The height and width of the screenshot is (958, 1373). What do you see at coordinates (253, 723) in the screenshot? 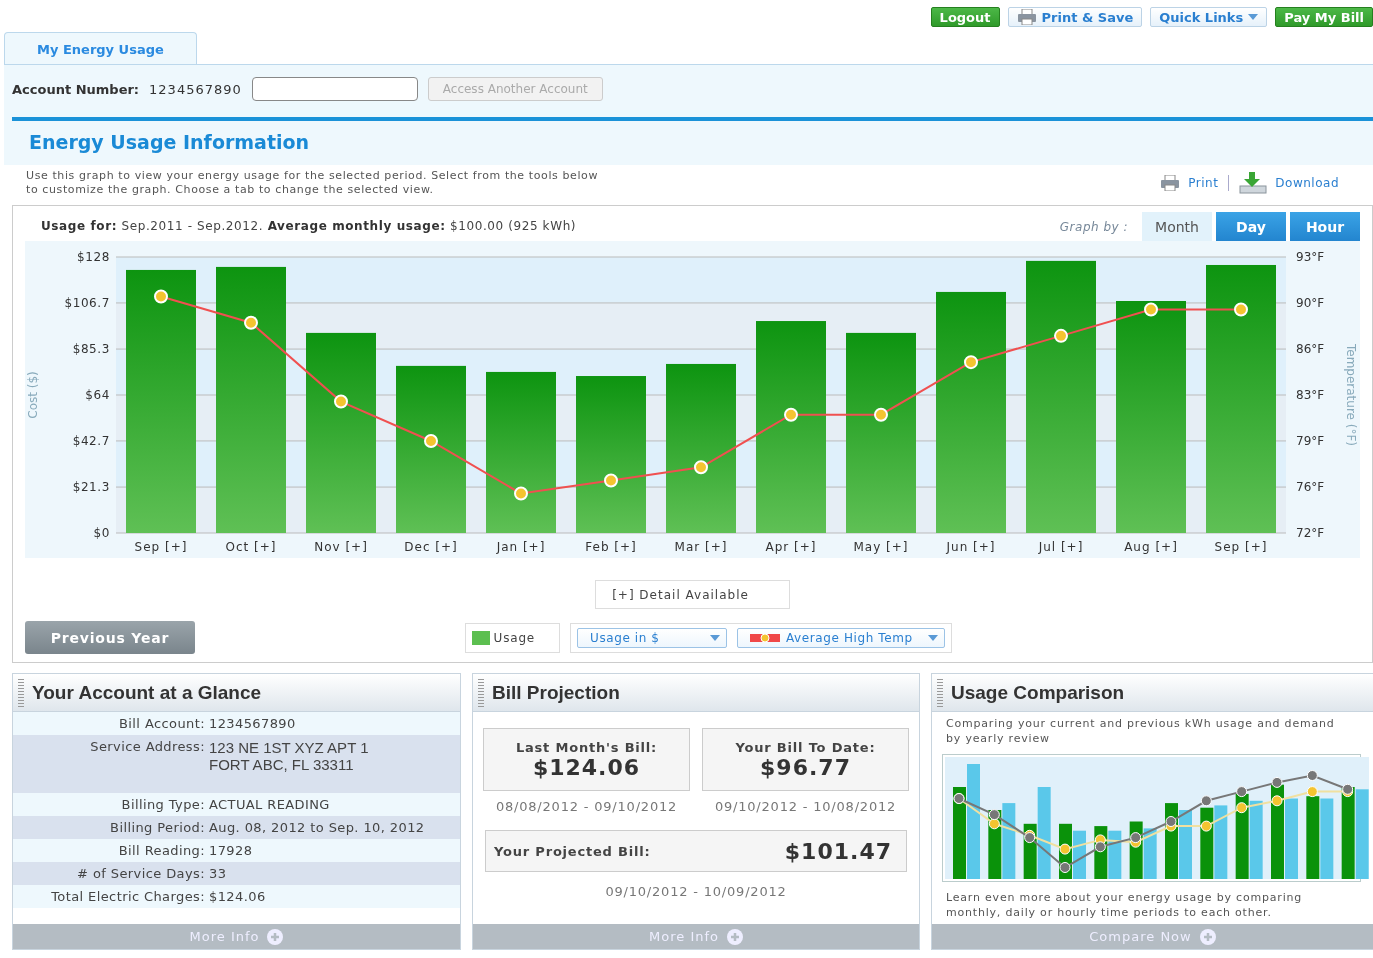
I see `field-value: 1234567890` at bounding box center [253, 723].